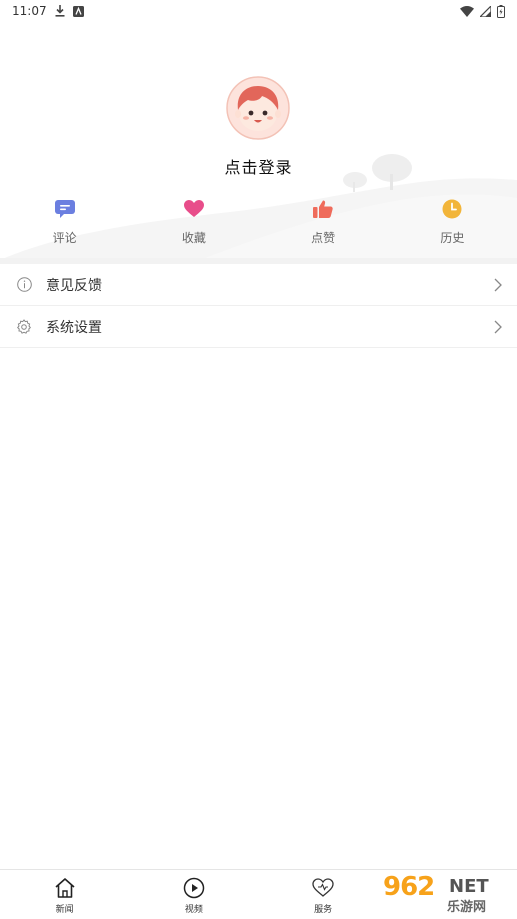  I want to click on quick-action-label: 点赞, so click(323, 238).